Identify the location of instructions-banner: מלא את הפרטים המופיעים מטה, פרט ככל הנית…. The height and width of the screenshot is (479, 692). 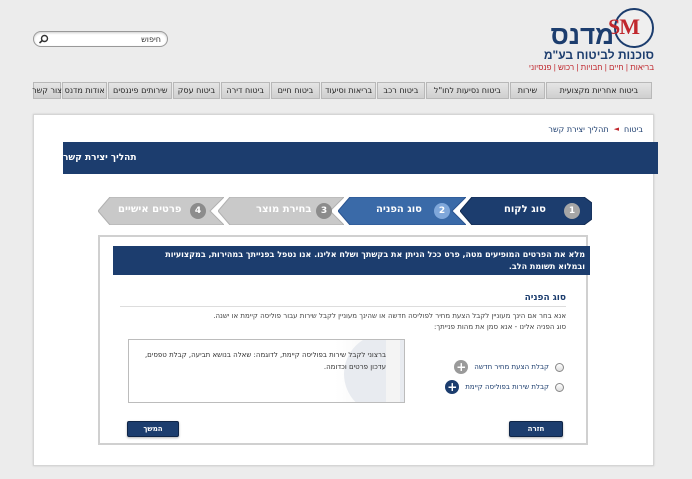
(351, 260).